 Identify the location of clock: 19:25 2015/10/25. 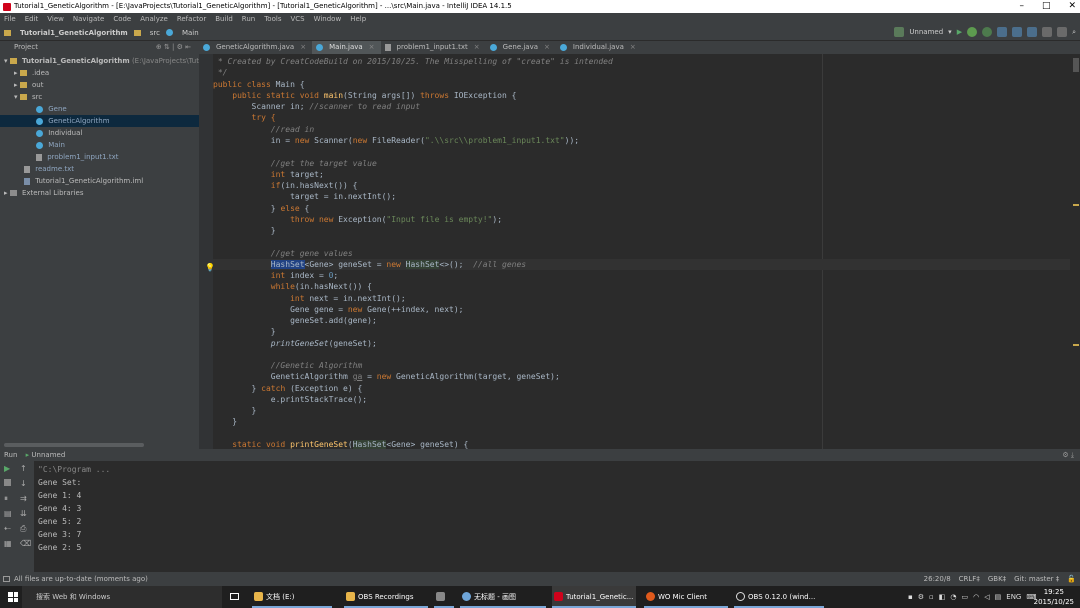
(1054, 597).